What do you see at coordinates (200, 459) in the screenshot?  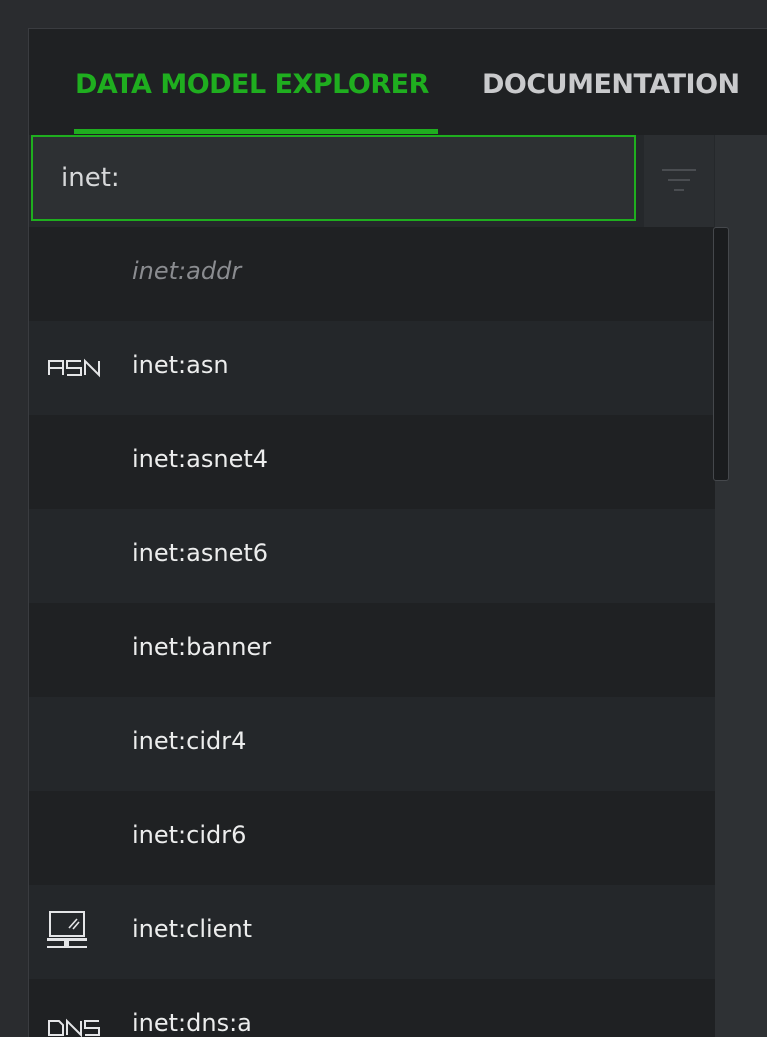 I see `list-item-label: inet:asnet4` at bounding box center [200, 459].